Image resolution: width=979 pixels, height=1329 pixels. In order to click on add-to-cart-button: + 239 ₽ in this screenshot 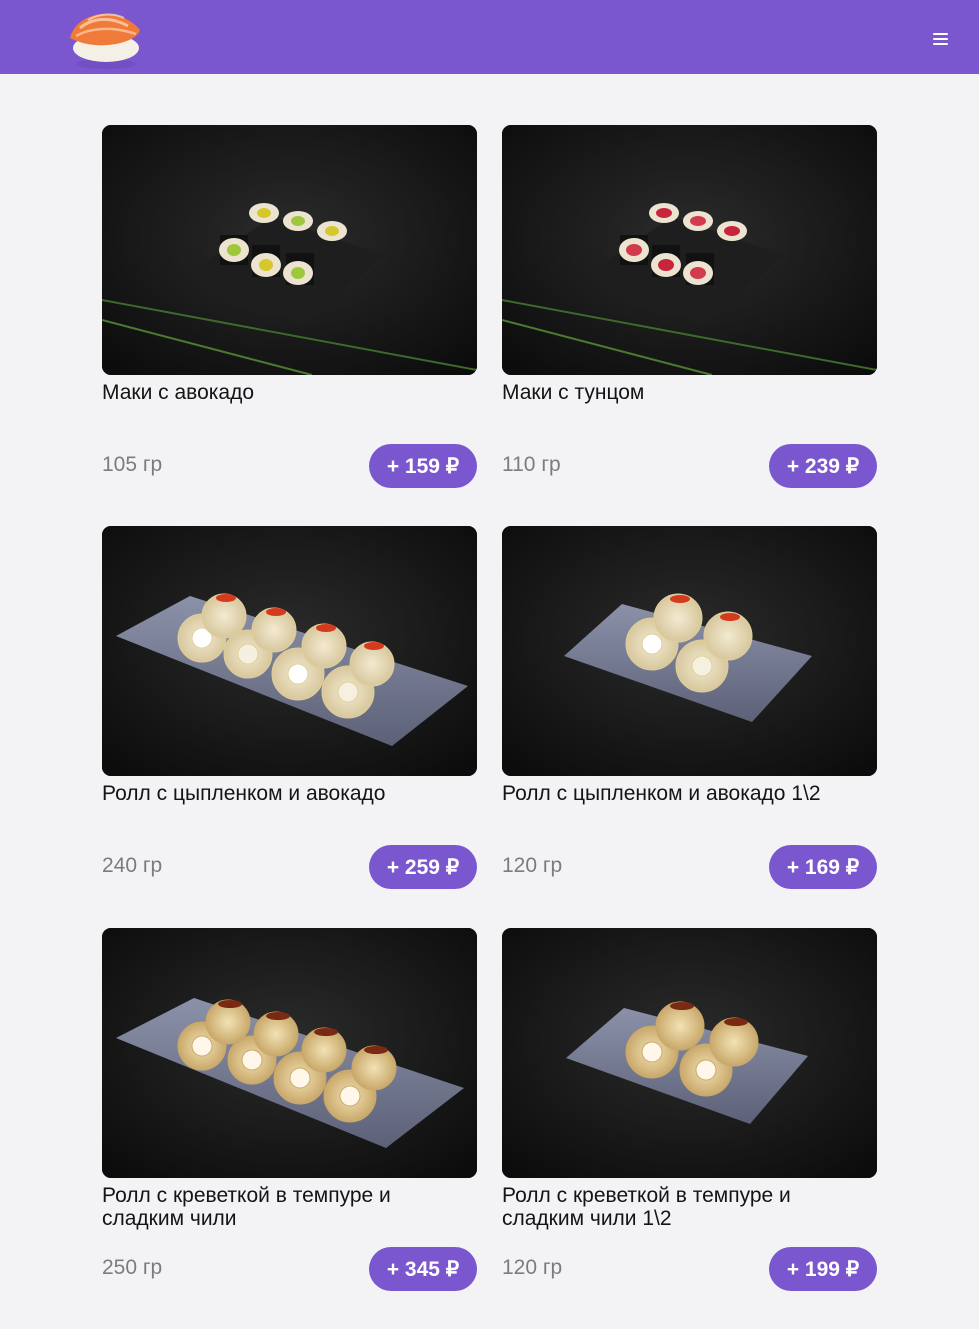, I will do `click(823, 466)`.